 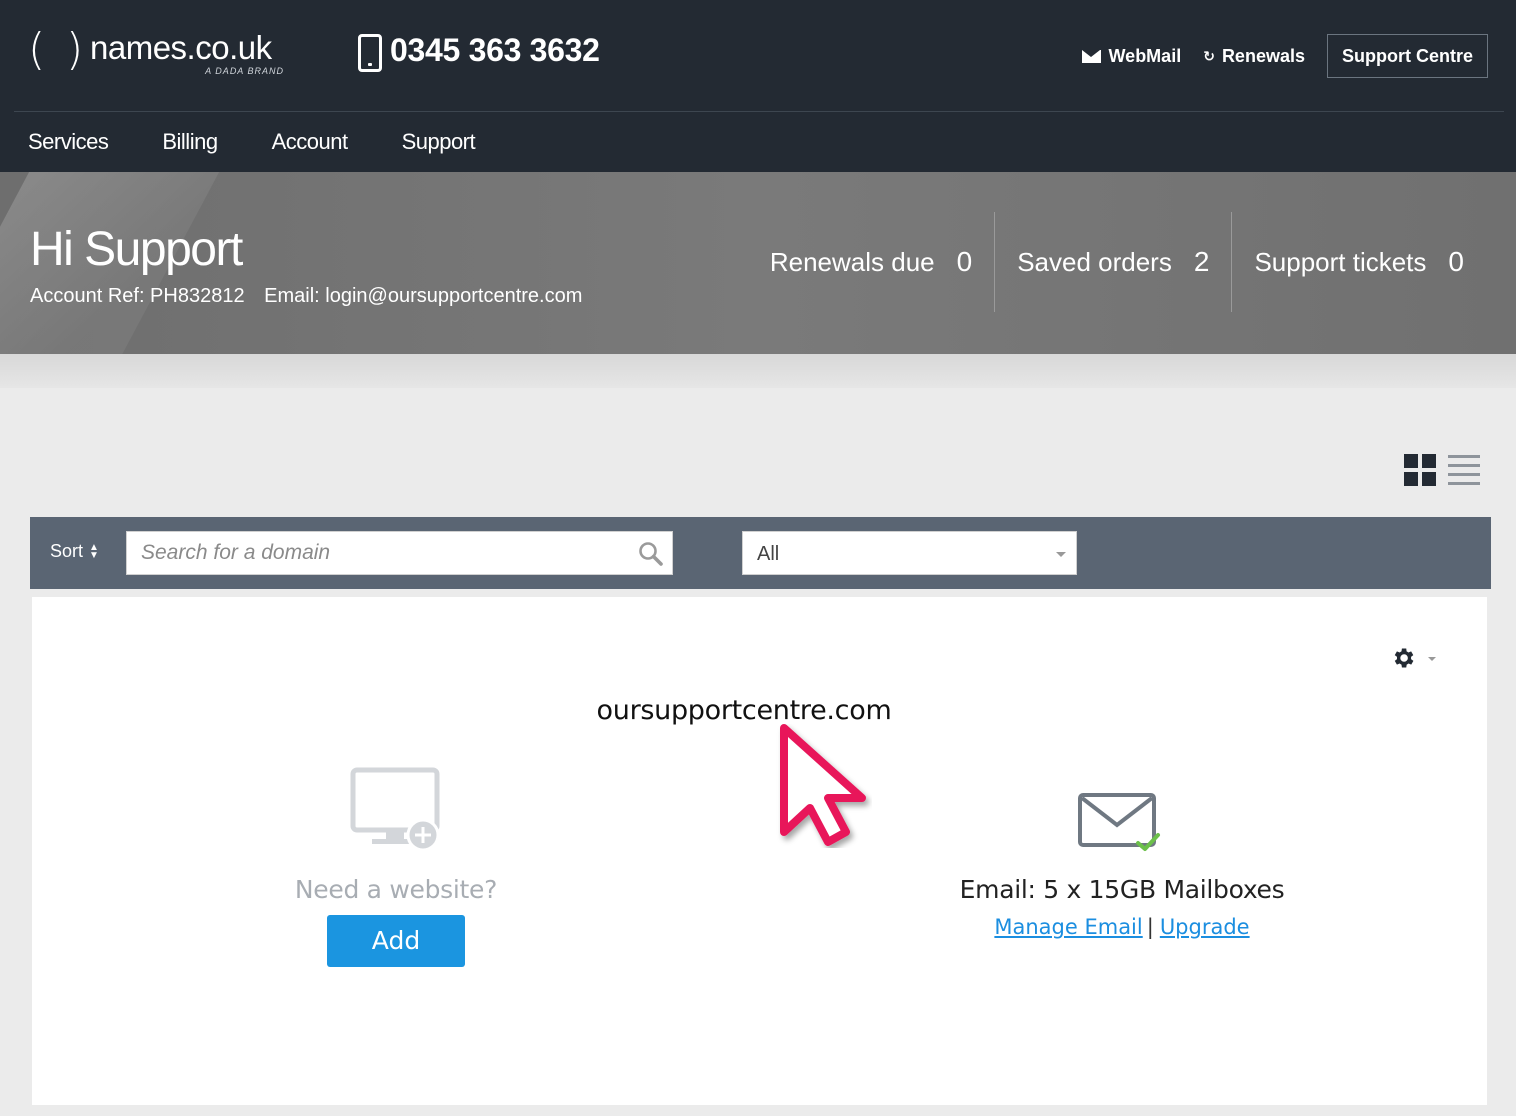 I want to click on email-plan-info: Email: 5 x 15GB Mailboxes, so click(x=1122, y=889).